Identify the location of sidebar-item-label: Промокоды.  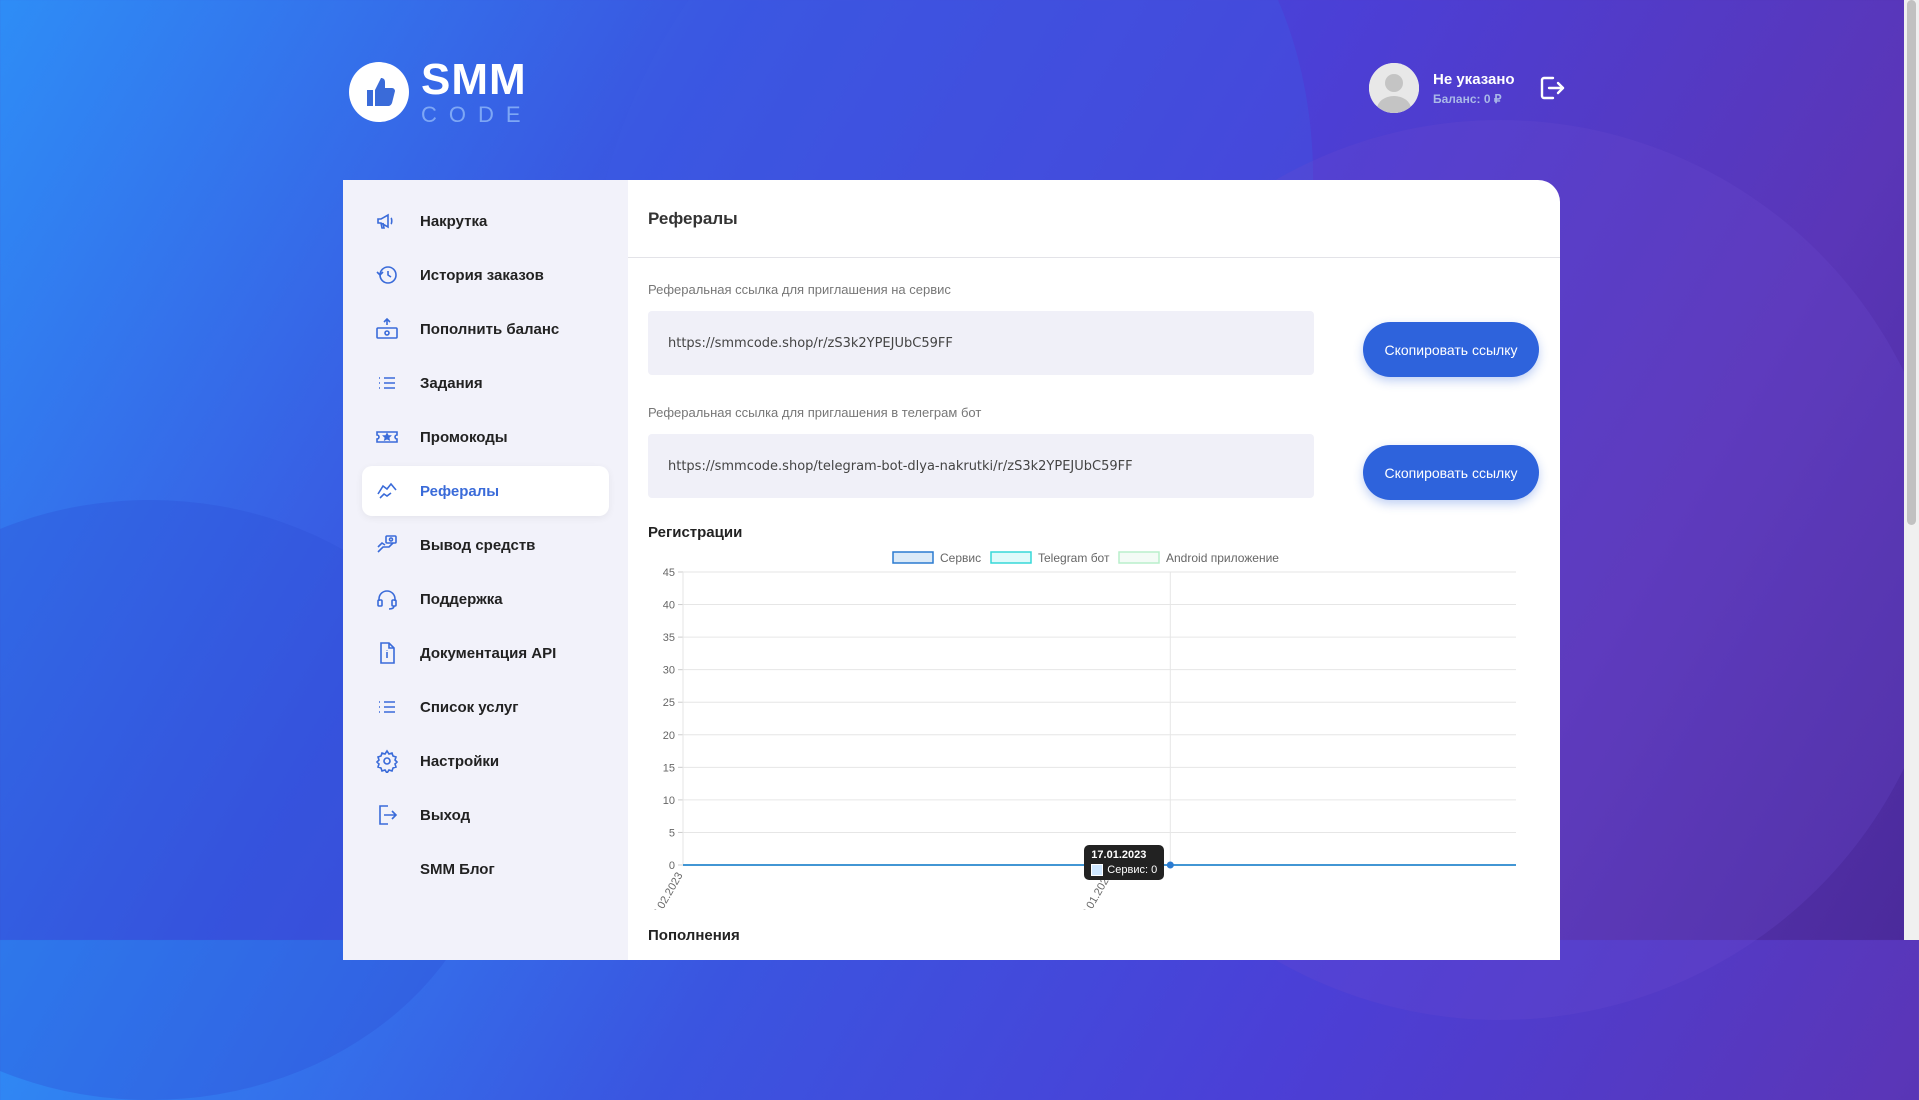
(464, 437).